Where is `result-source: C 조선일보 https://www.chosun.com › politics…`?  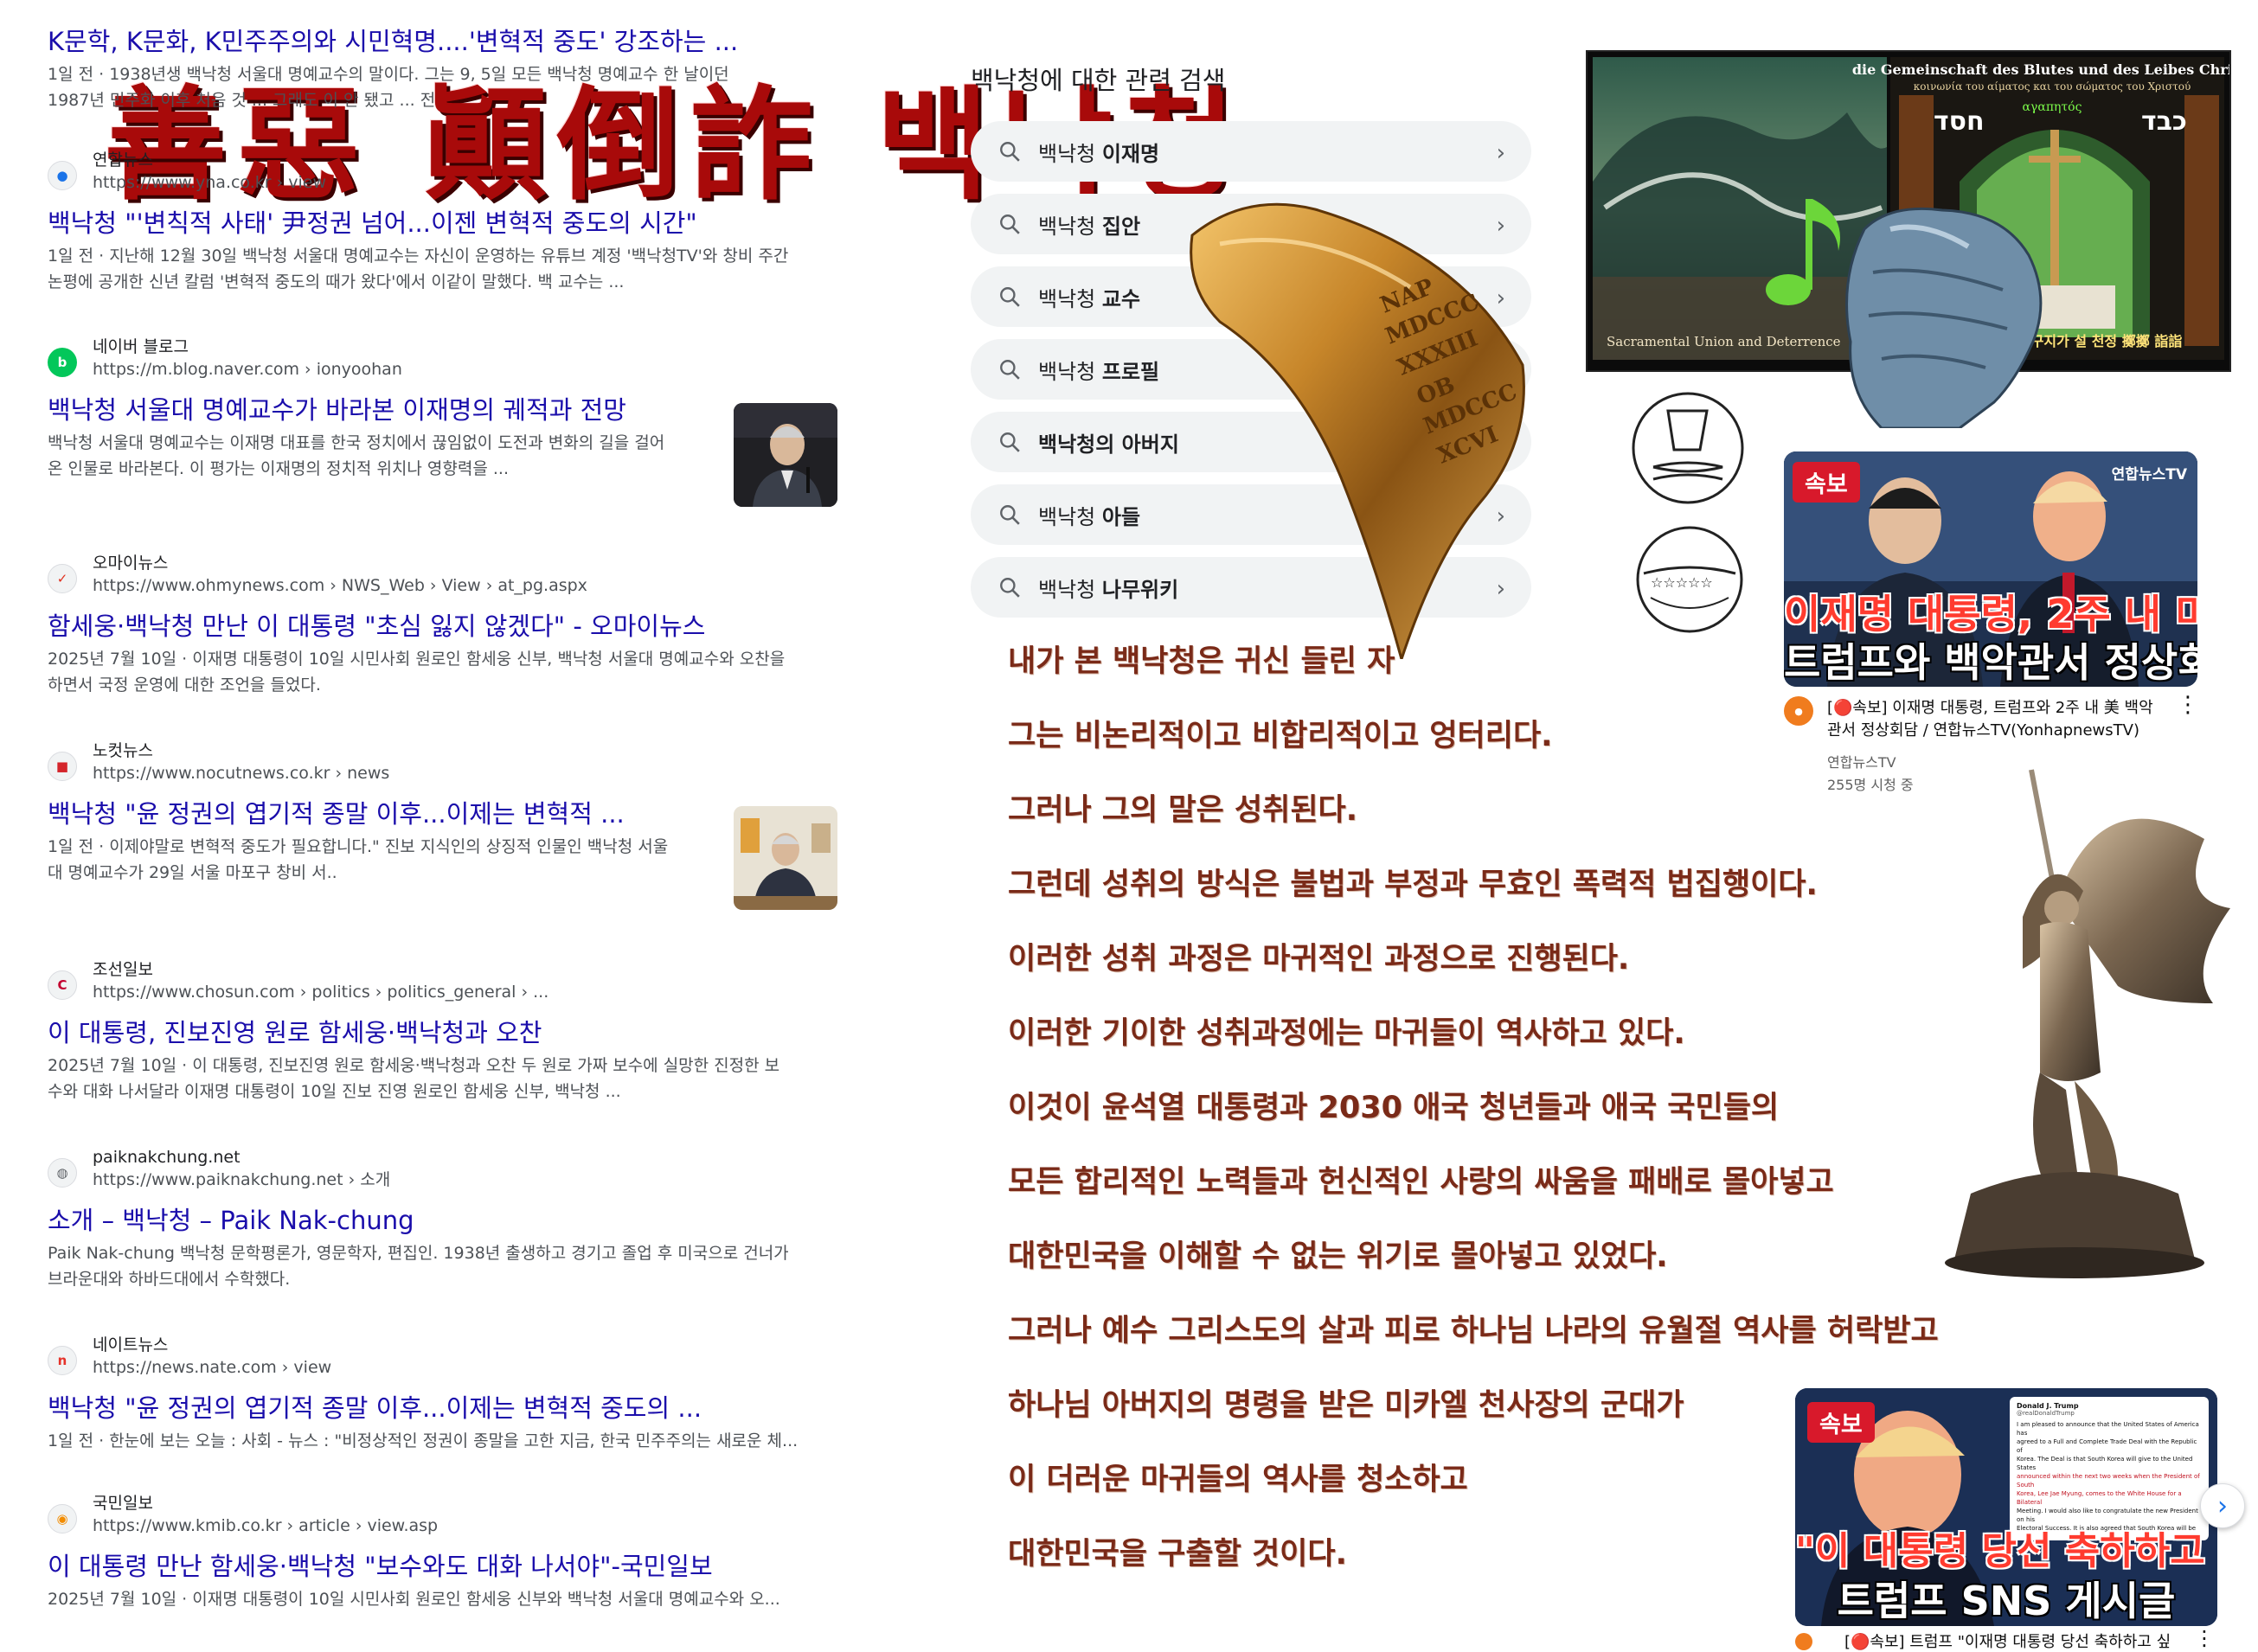
result-source: C 조선일보 https://www.chosun.com › politics… is located at coordinates (446, 983).